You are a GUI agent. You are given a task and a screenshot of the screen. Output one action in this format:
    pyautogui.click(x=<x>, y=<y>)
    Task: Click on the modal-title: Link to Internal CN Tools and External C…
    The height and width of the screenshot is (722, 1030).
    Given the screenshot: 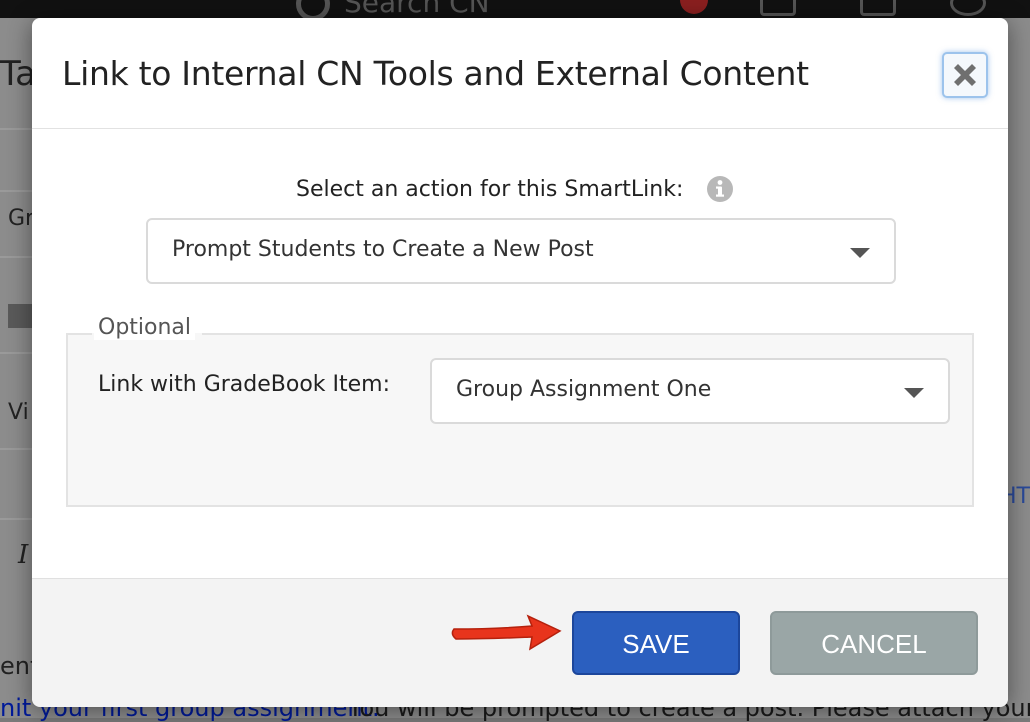 What is the action you would take?
    pyautogui.click(x=435, y=73)
    